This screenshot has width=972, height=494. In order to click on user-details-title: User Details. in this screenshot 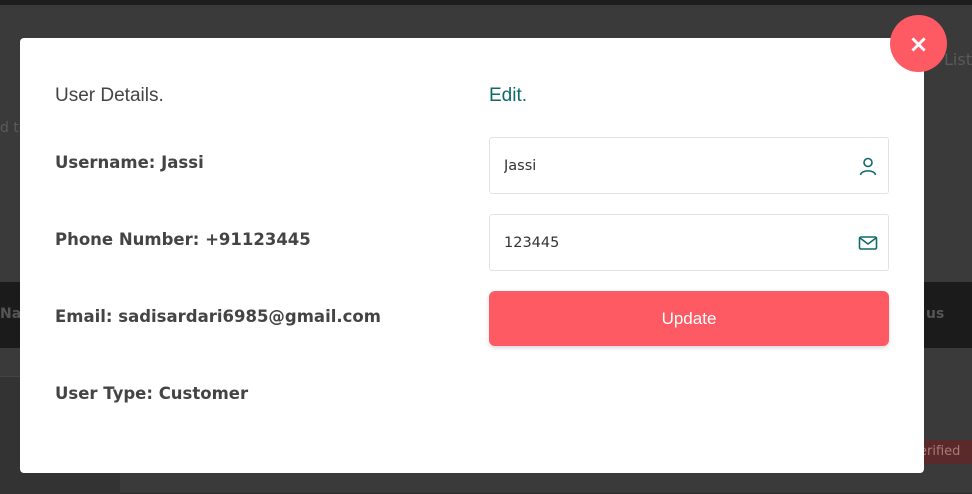, I will do `click(109, 95)`.